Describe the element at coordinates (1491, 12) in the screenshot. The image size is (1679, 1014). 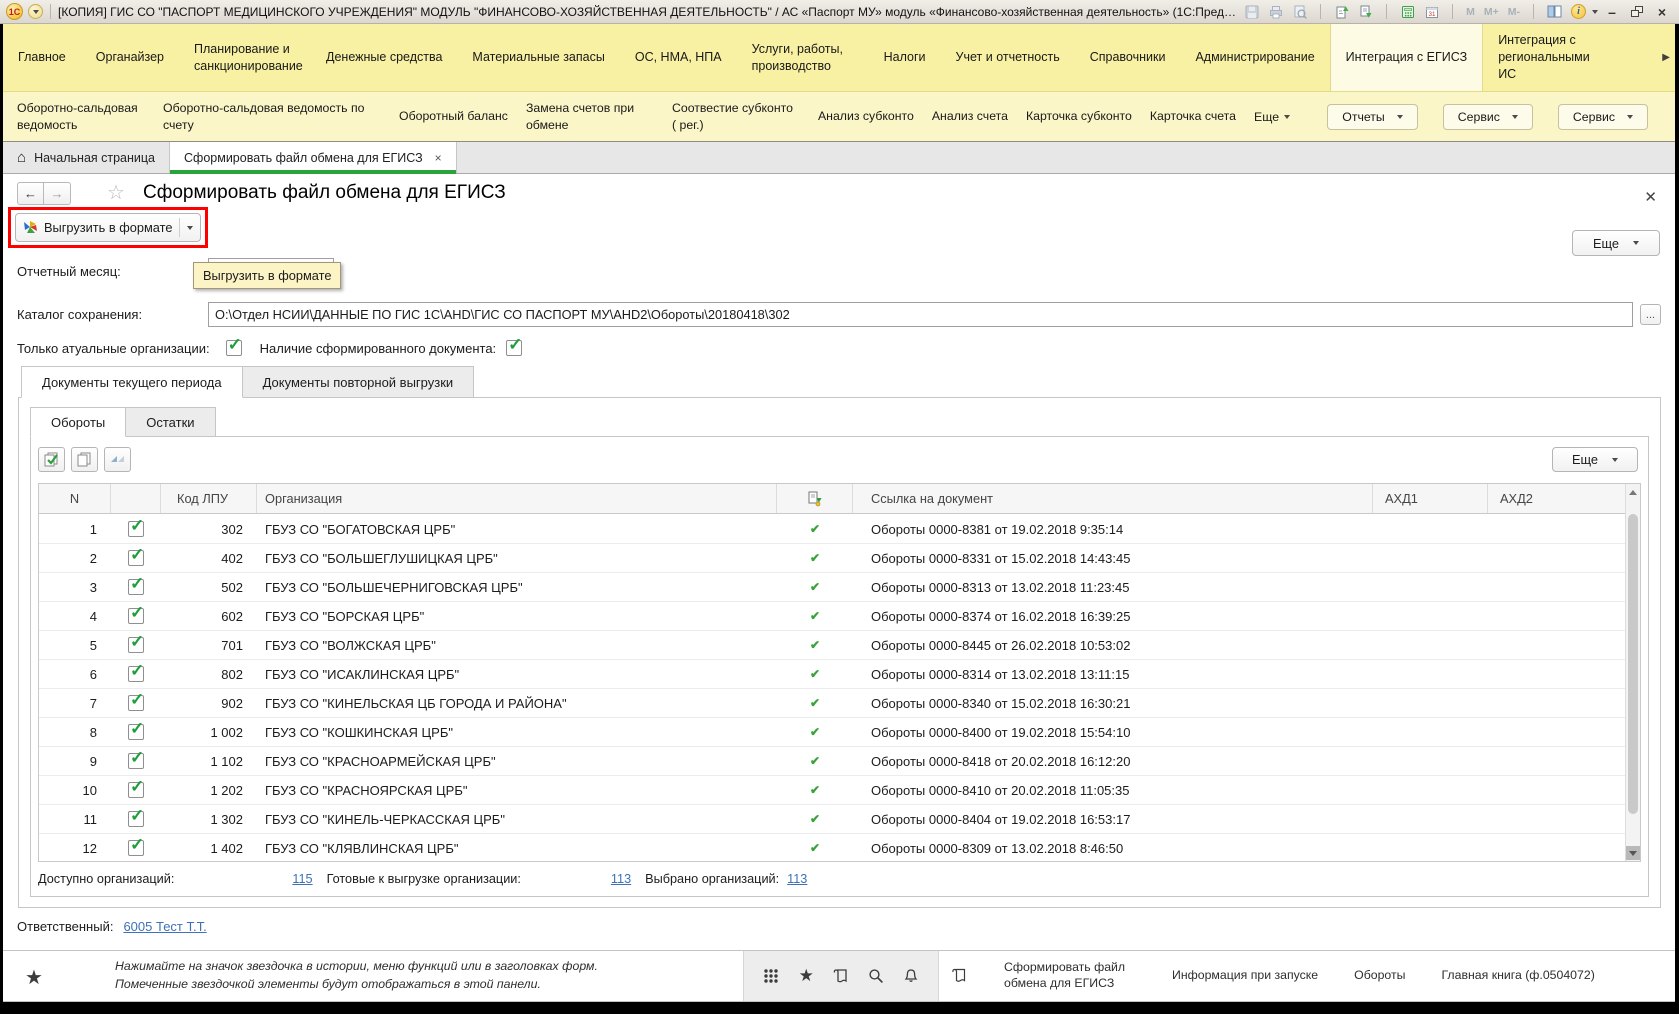
I see `memory-plus-button: M+` at that location.